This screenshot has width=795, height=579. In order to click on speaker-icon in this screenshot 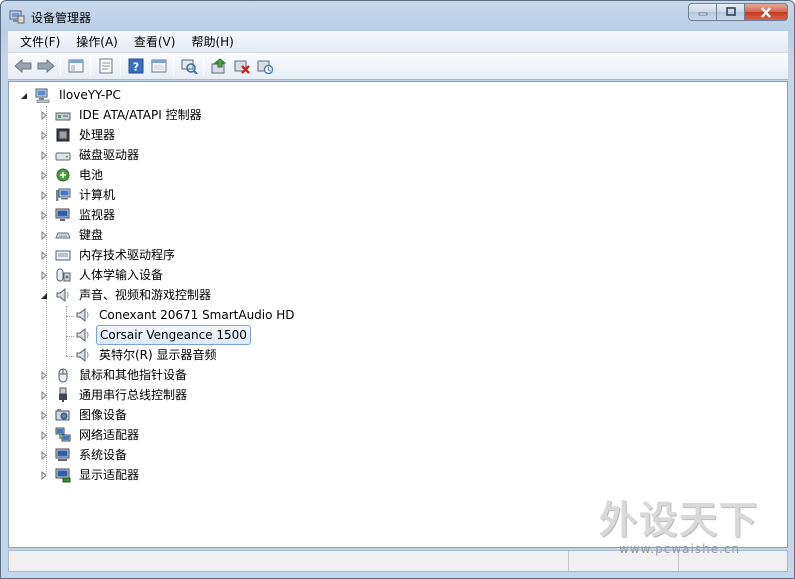, I will do `click(82, 355)`.